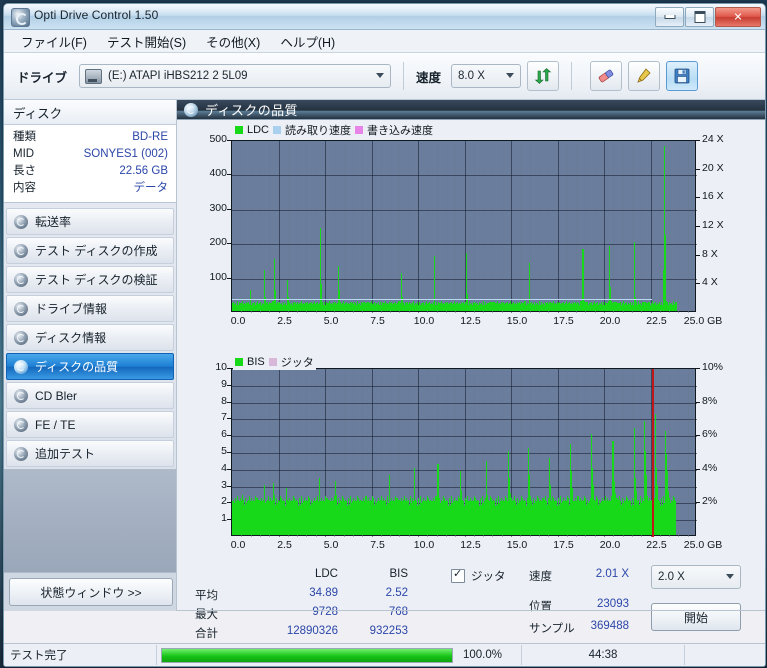  Describe the element at coordinates (146, 41) in the screenshot. I see `menu-start-test: テスト開始(S)` at that location.